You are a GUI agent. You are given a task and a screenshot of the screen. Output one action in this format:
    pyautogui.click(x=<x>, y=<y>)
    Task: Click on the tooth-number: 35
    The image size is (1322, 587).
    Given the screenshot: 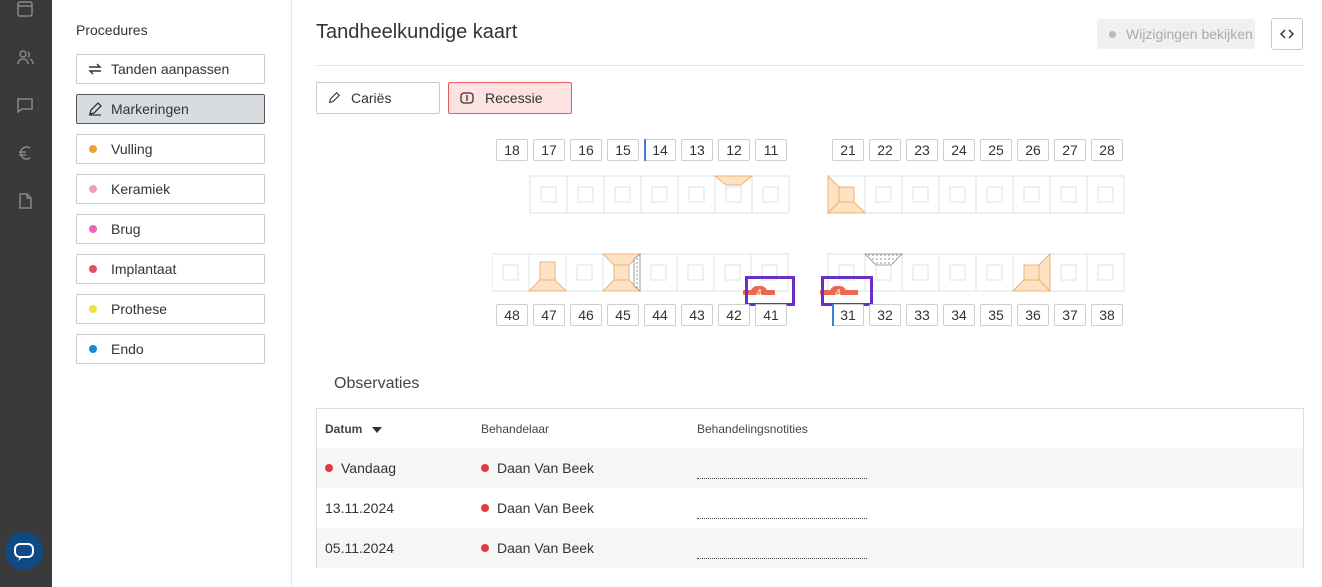 What is the action you would take?
    pyautogui.click(x=996, y=315)
    